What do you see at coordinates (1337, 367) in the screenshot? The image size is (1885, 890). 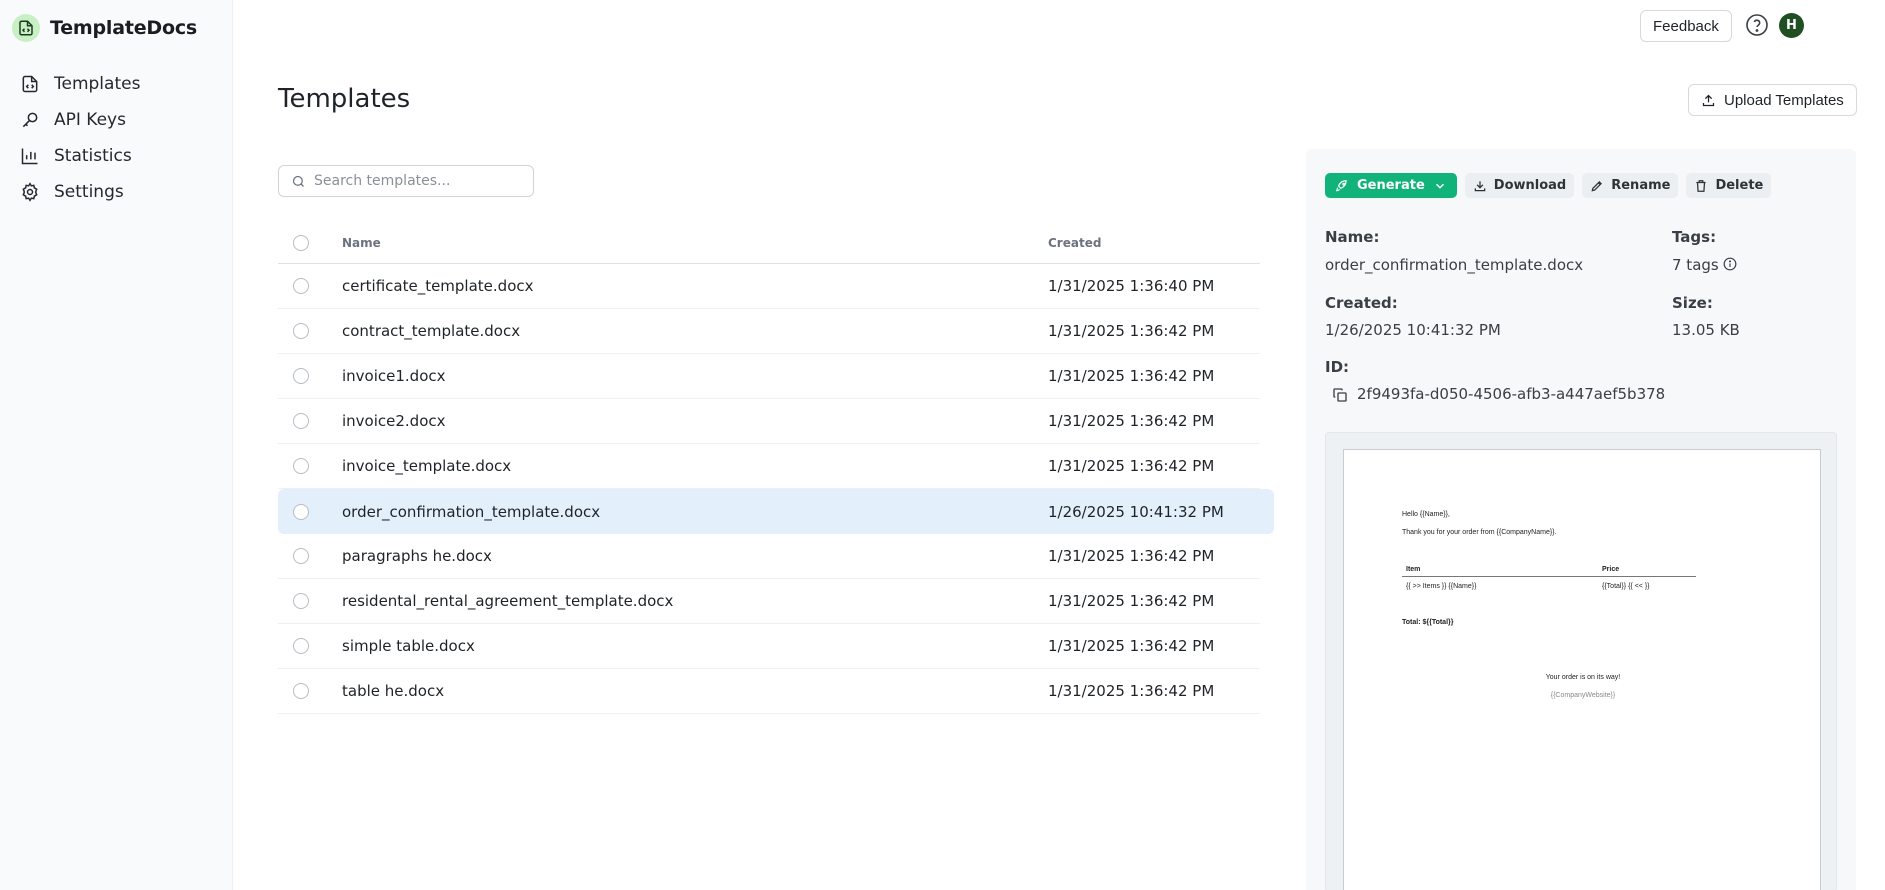 I see `id-label: ID:` at bounding box center [1337, 367].